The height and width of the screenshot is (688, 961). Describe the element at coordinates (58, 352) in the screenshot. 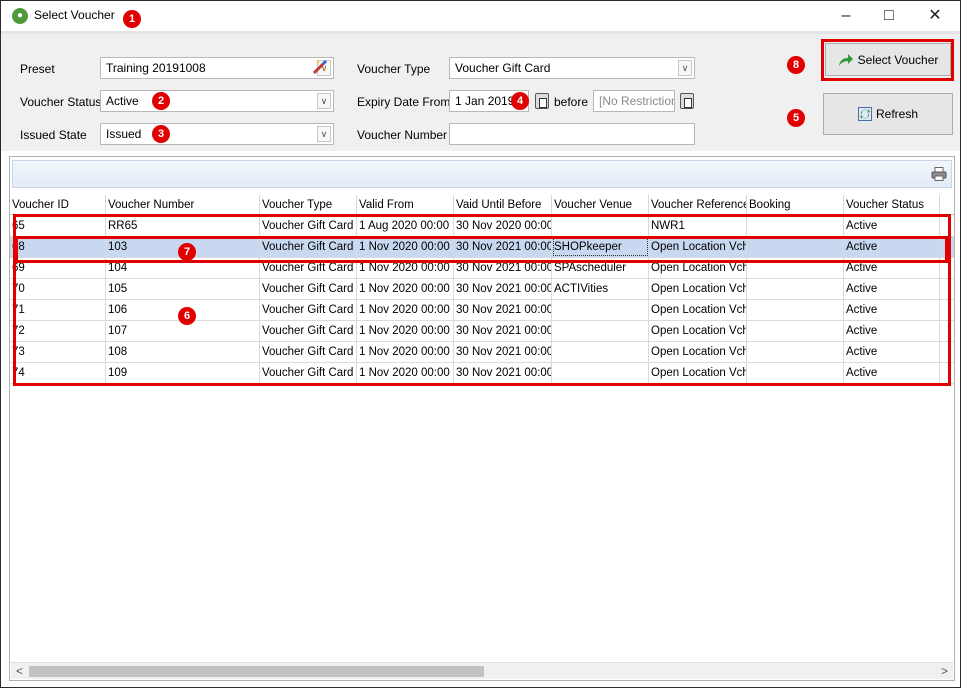

I see `cell-voucher-id: 73` at that location.